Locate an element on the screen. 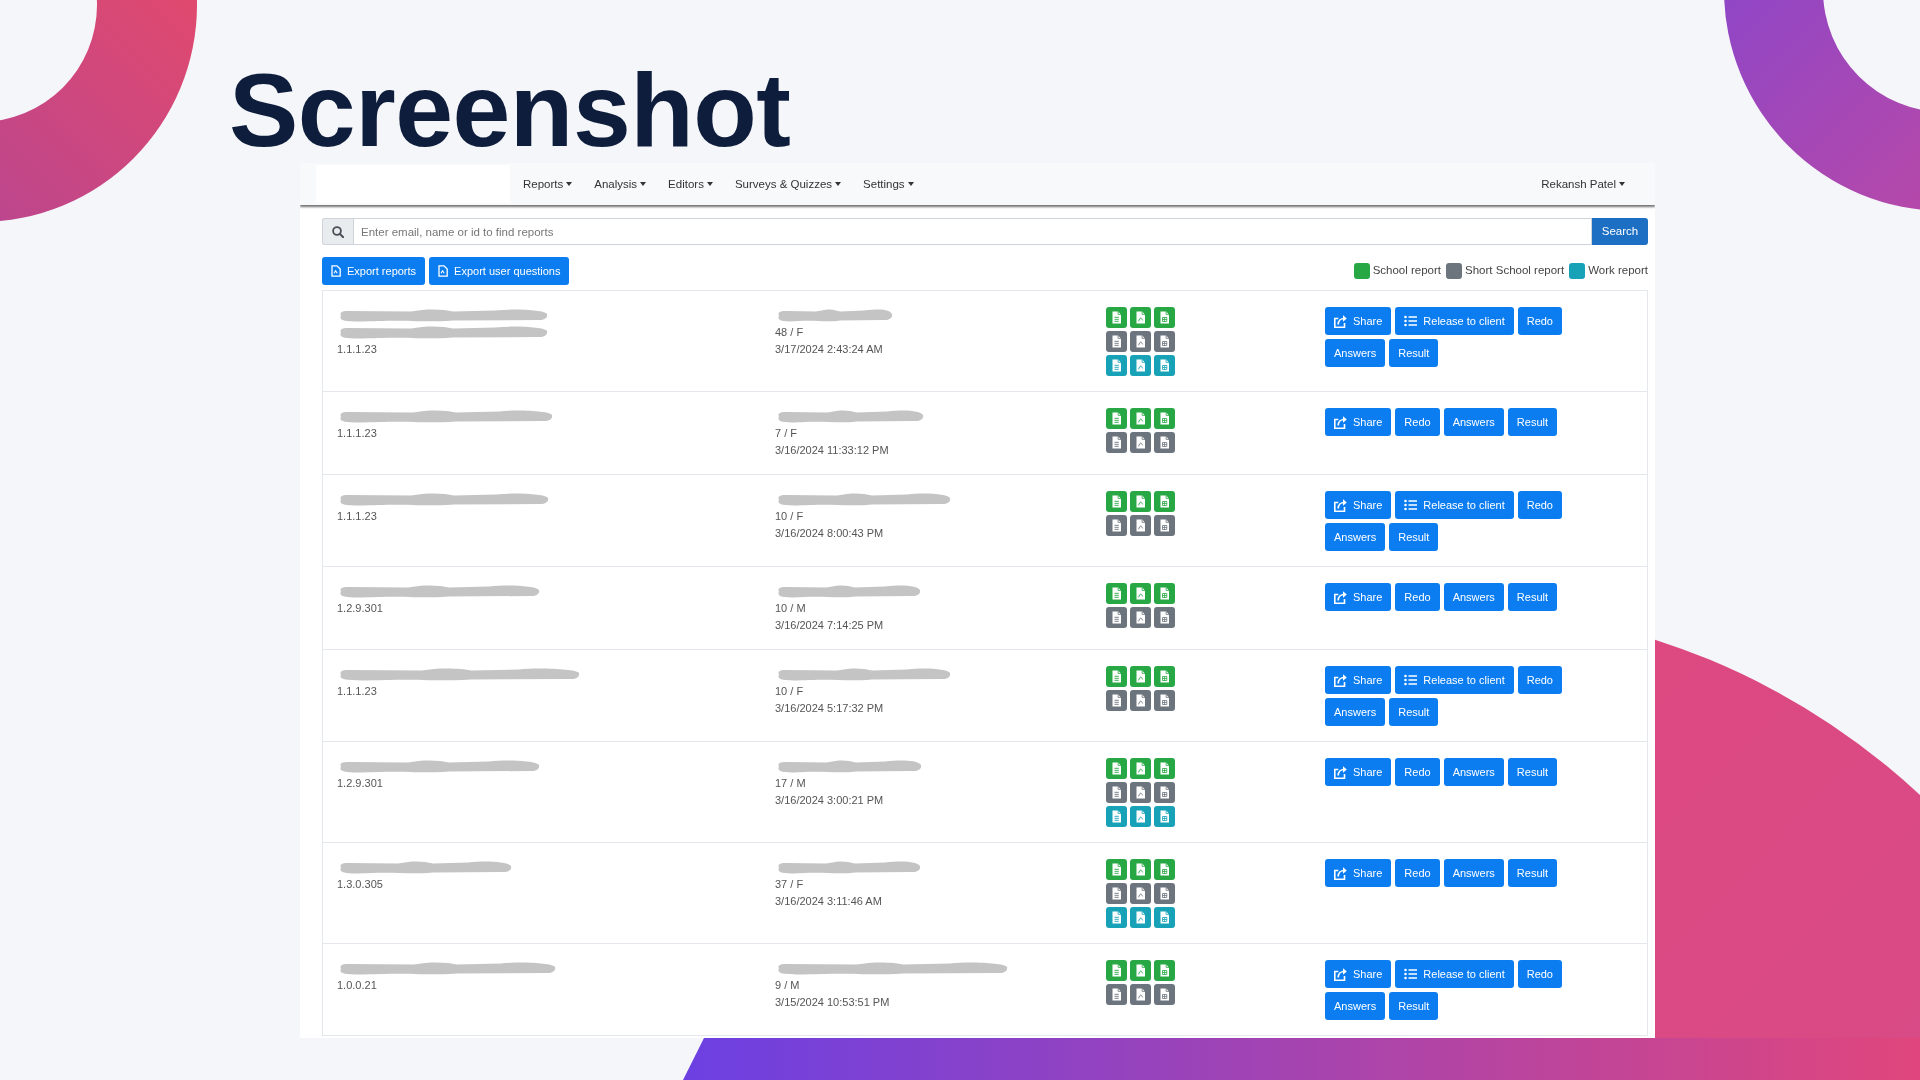 This screenshot has height=1080, width=1920. export-button: Export reports is located at coordinates (374, 271).